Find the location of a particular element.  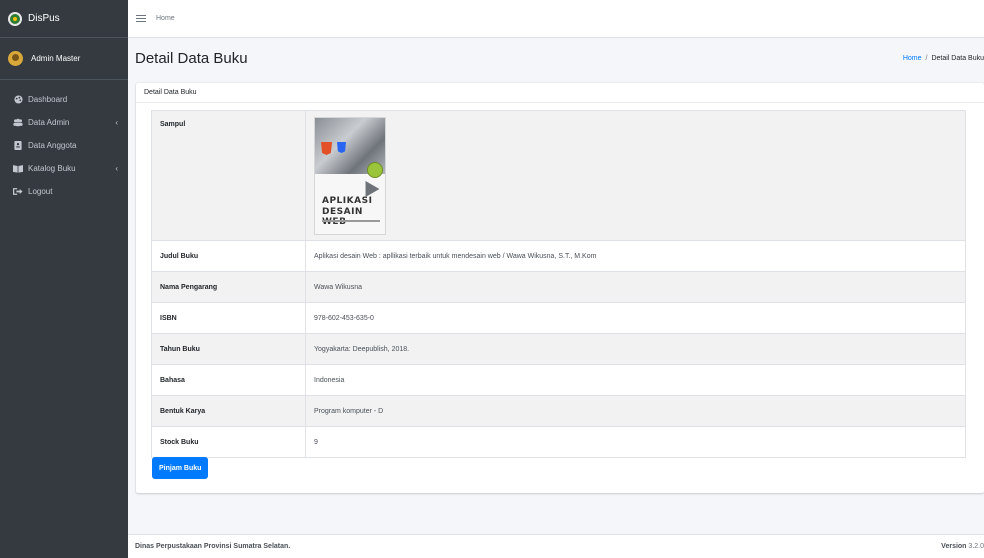

row-value: Yogyakarta: Deepublish, 2018. is located at coordinates (635, 349).